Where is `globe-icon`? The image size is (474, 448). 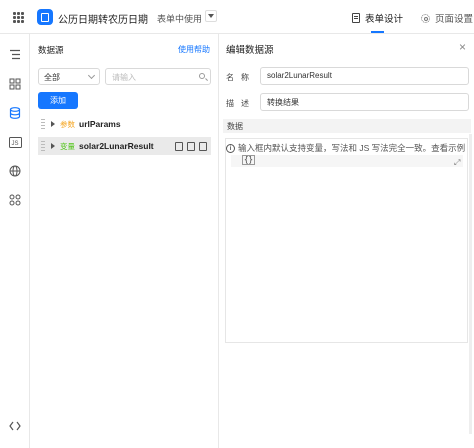 globe-icon is located at coordinates (15, 171).